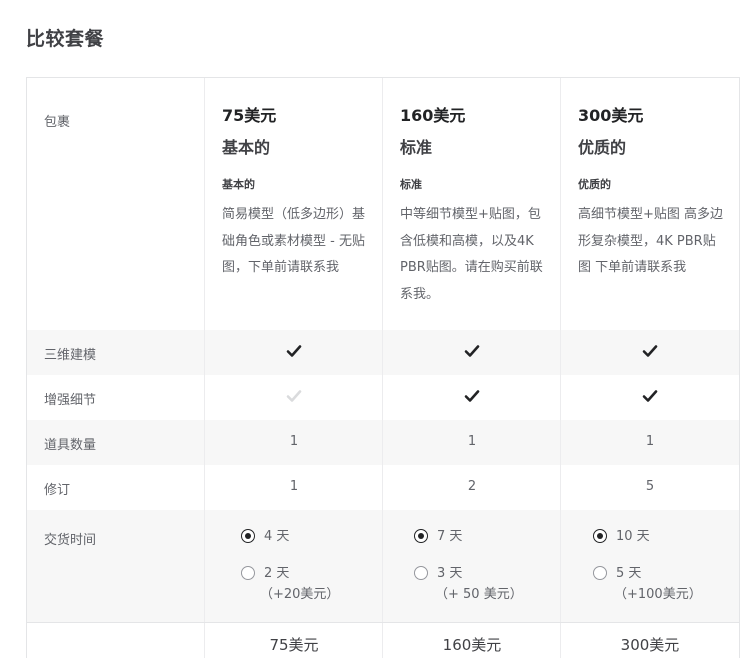  Describe the element at coordinates (633, 536) in the screenshot. I see `delivery-option-label: 10 天` at that location.